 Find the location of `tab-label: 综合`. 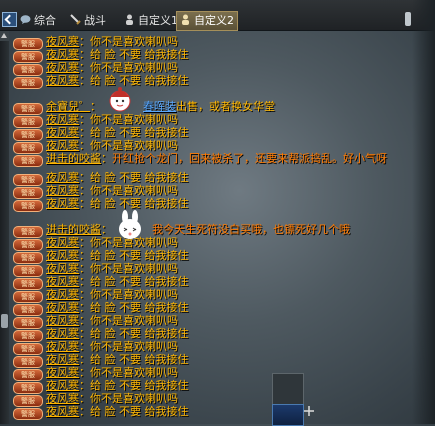

tab-label: 综合 is located at coordinates (45, 20).